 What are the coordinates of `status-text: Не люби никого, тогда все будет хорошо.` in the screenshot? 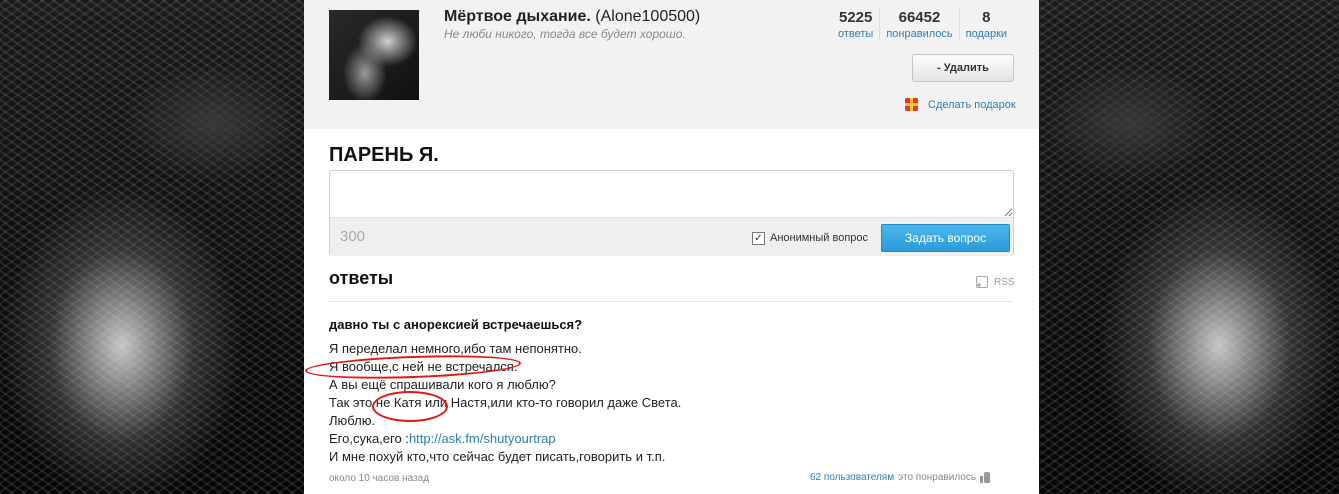 It's located at (565, 34).